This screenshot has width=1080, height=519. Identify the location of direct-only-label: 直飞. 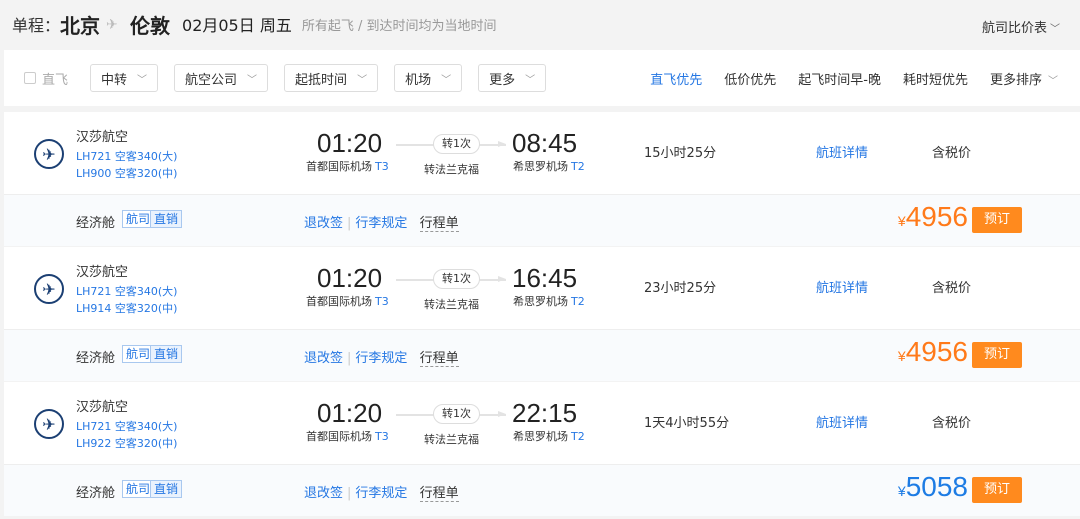
(55, 80).